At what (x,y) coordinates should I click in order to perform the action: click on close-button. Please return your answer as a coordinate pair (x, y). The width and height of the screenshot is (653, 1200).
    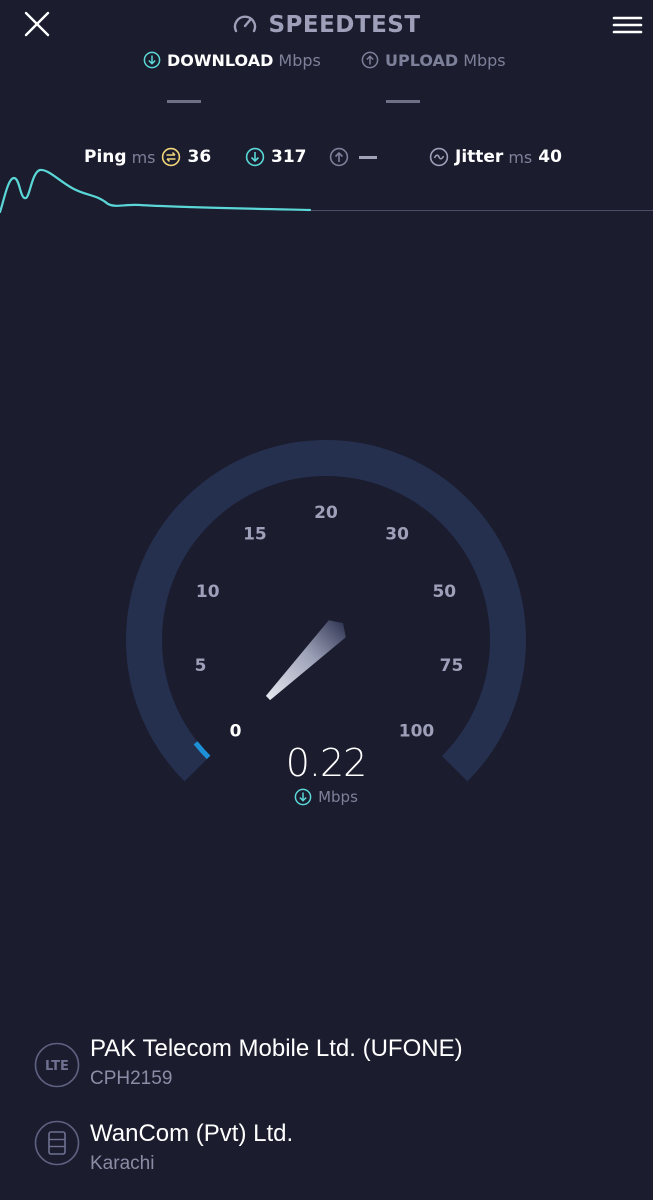
    Looking at the image, I should click on (38, 25).